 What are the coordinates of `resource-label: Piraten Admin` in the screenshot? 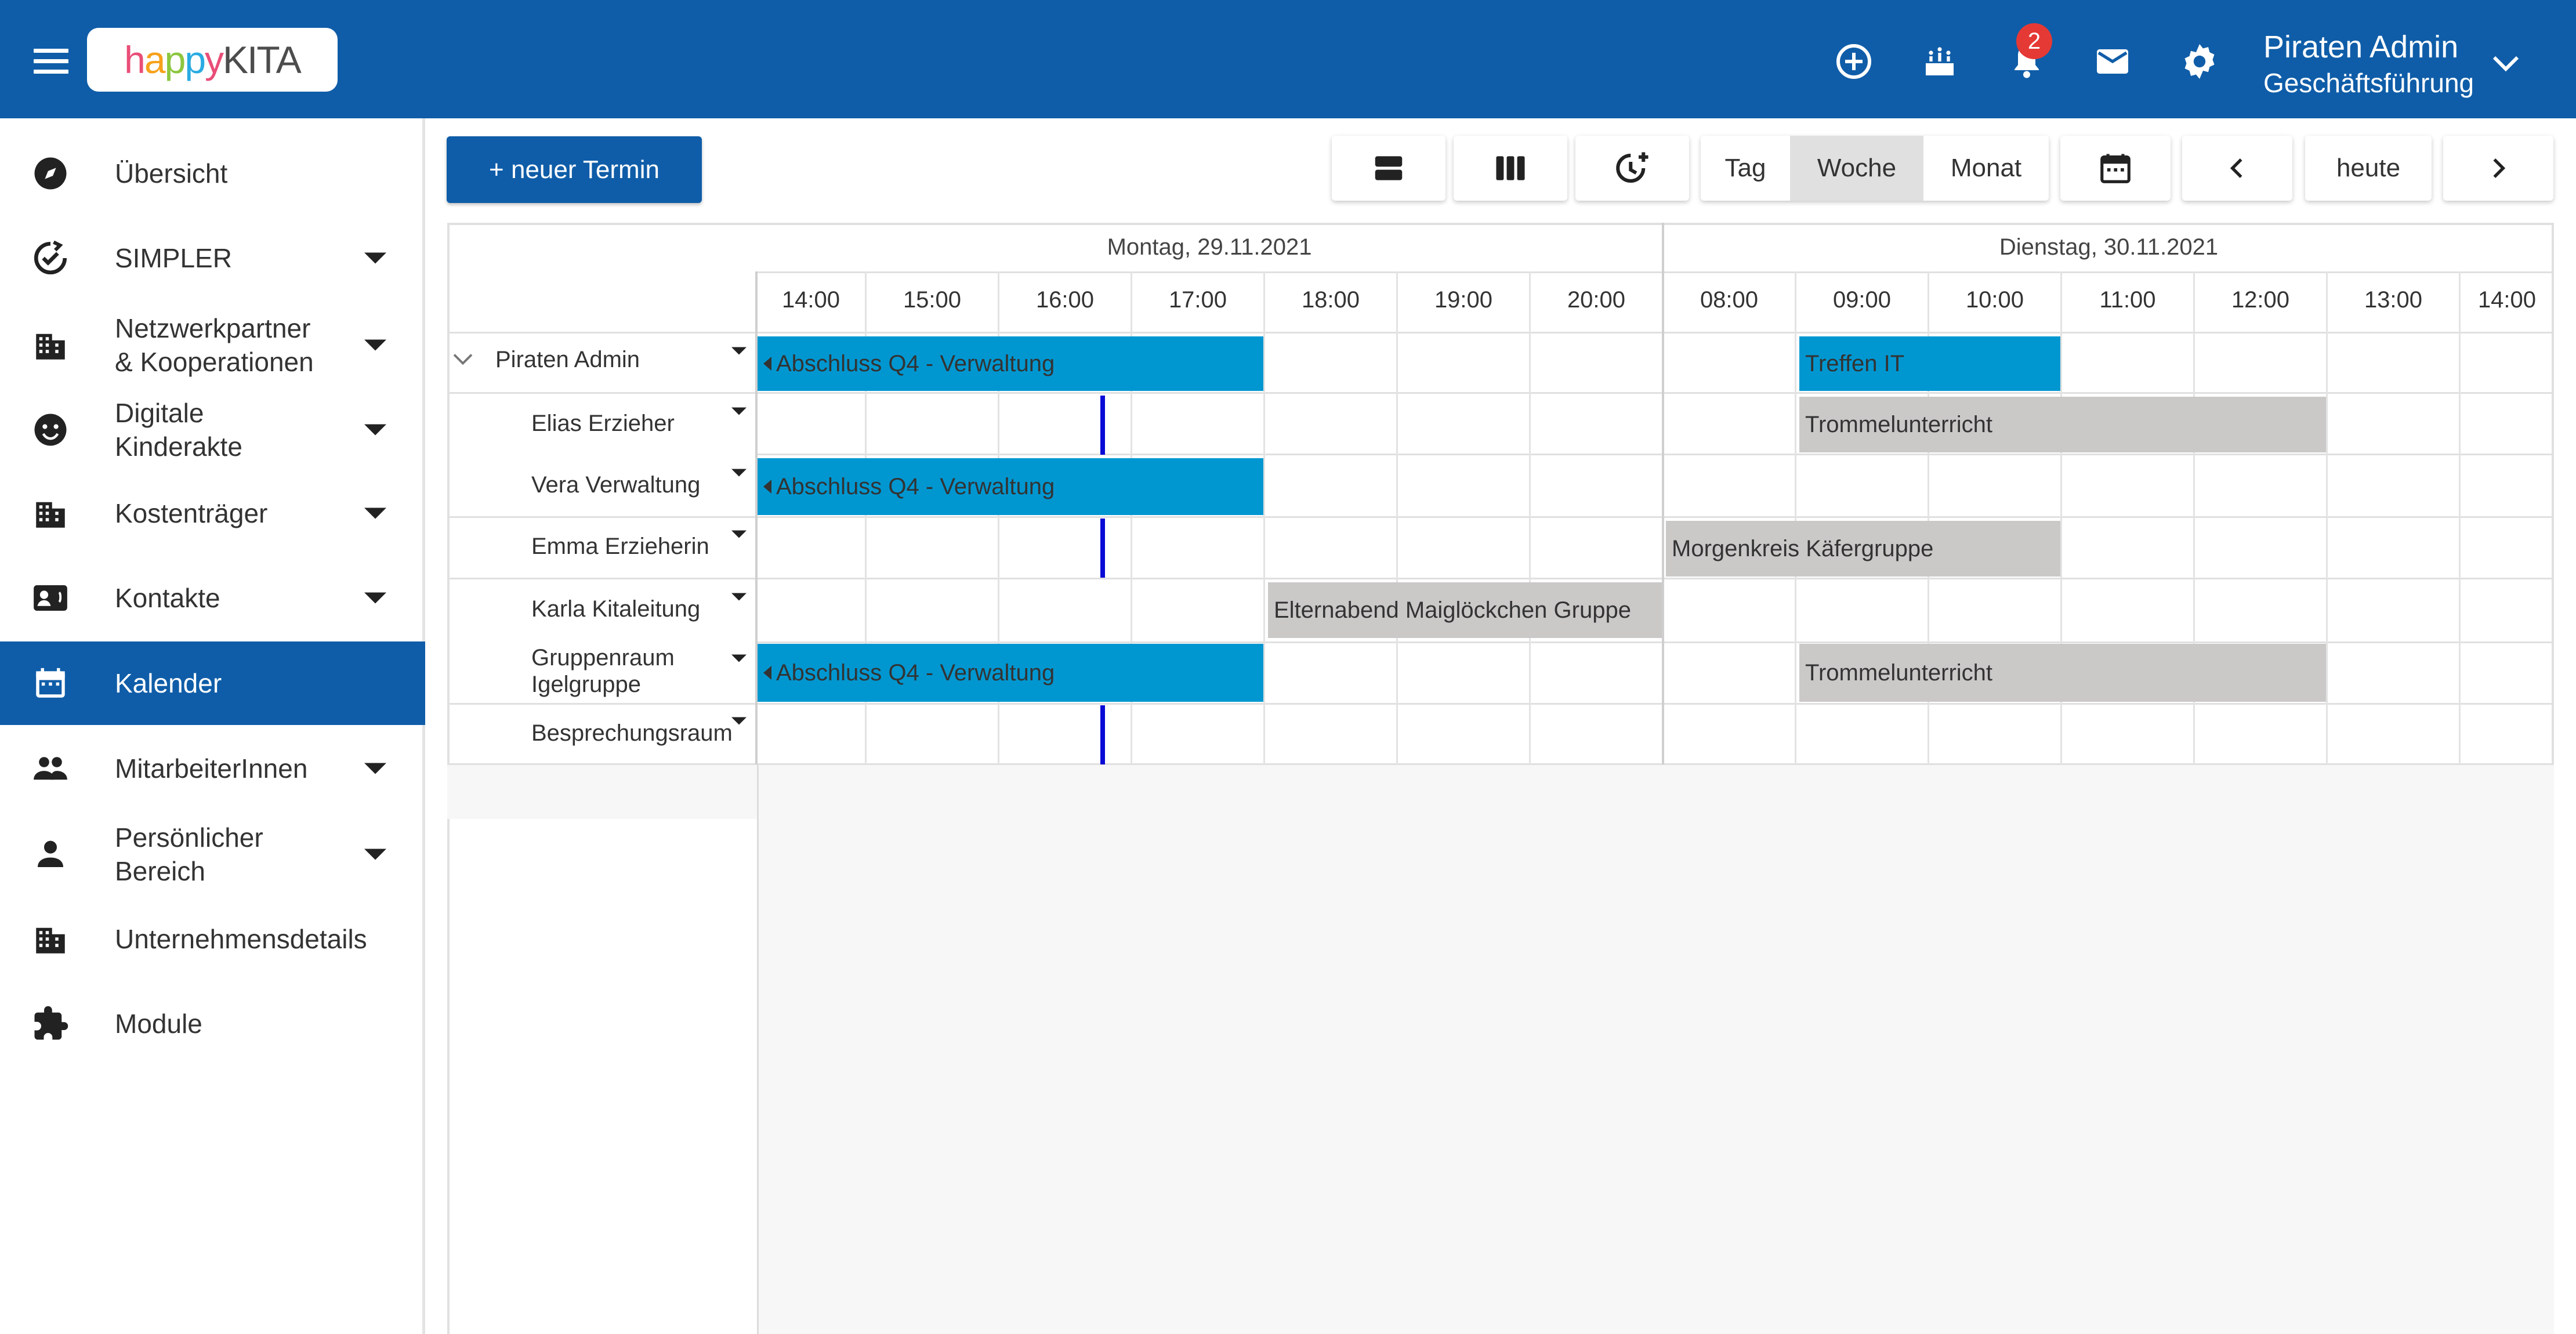 It's located at (568, 359).